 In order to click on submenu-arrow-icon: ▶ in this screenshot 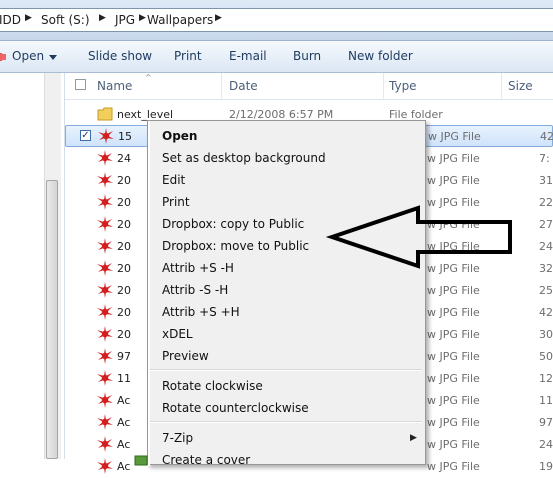, I will do `click(413, 438)`.